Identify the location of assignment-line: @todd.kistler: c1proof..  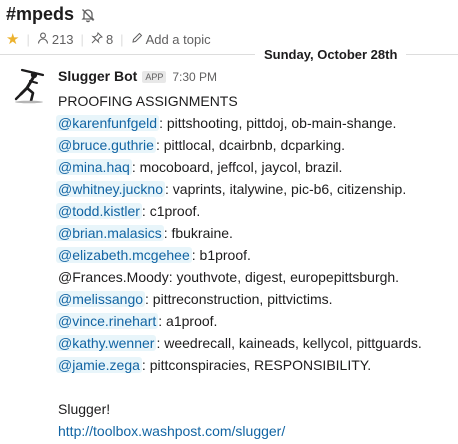
(255, 211).